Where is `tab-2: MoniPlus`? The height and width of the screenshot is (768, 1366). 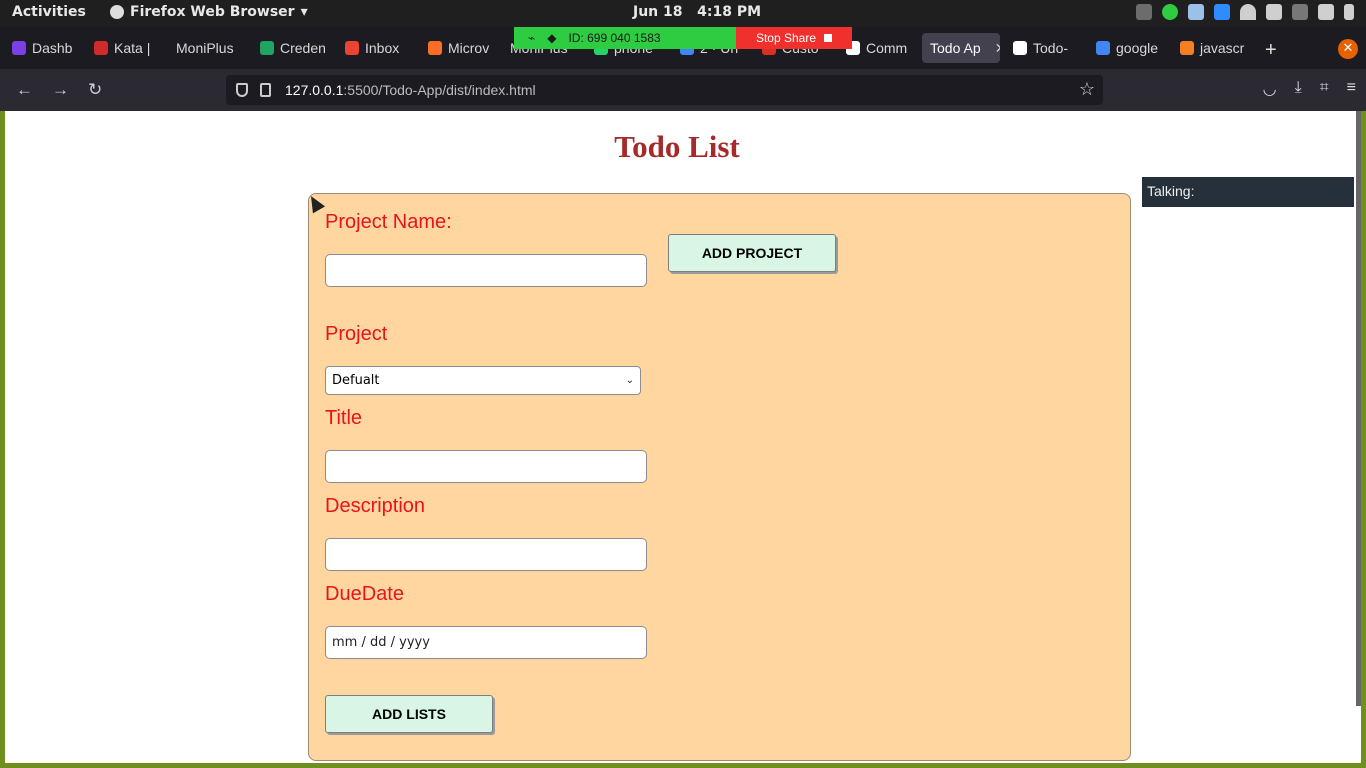 tab-2: MoniPlus is located at coordinates (211, 48).